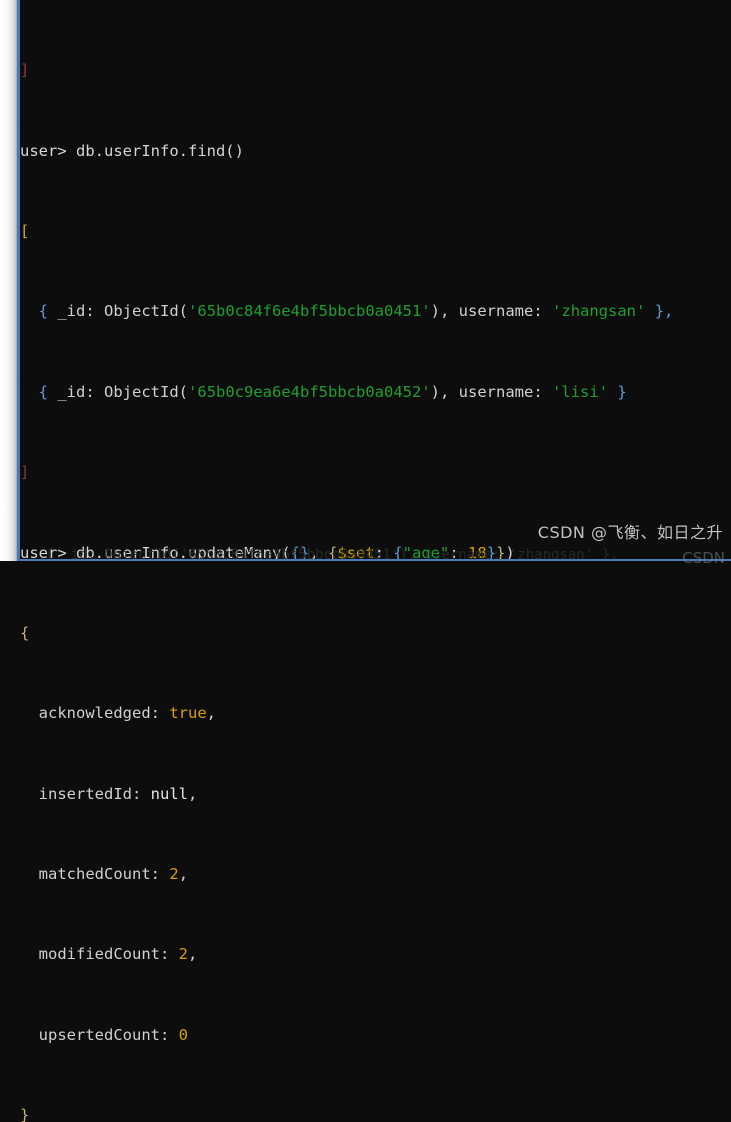 The image size is (731, 1122). Describe the element at coordinates (375, 472) in the screenshot. I see `terminal-line-5: ]` at that location.